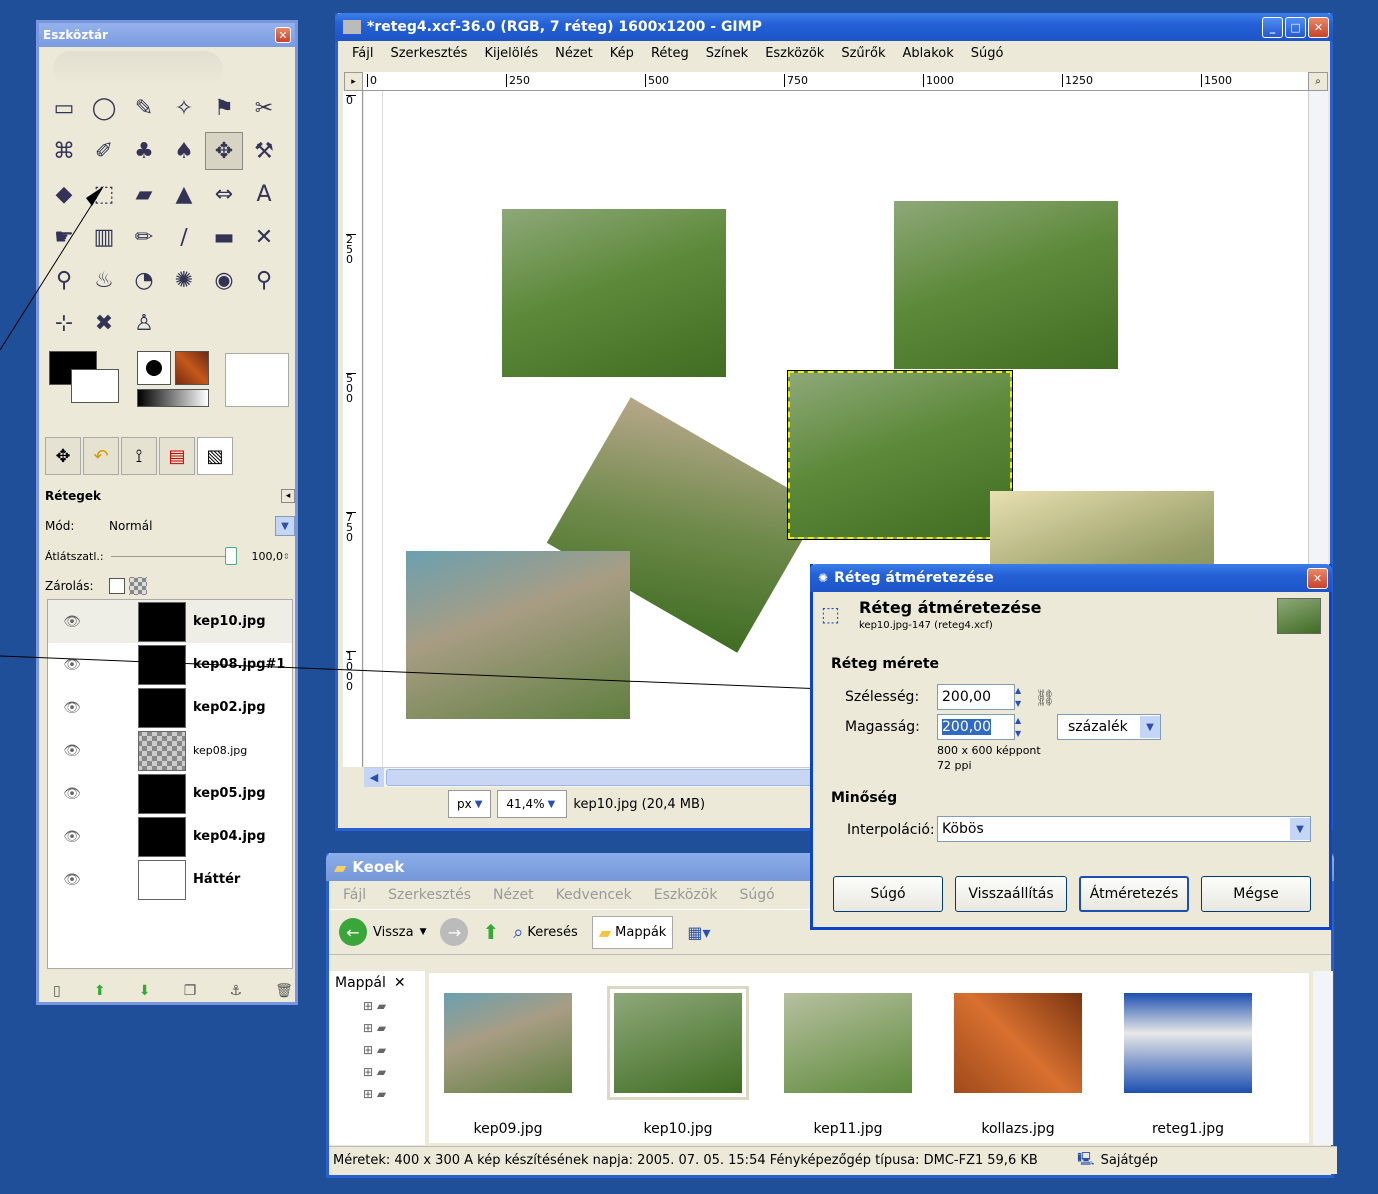 Image resolution: width=1378 pixels, height=1194 pixels. I want to click on back-arrow-icon: ←, so click(353, 932).